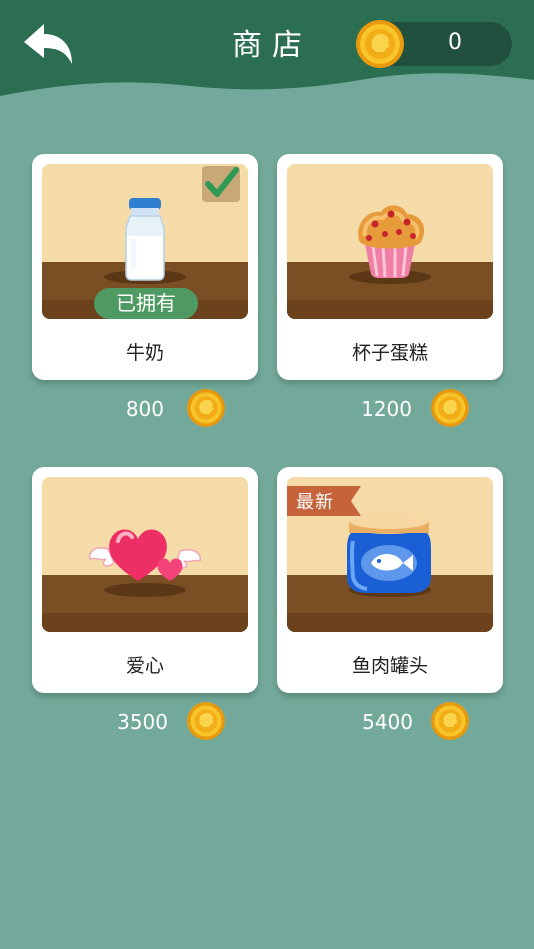 The width and height of the screenshot is (534, 949). I want to click on coin-count: 0, so click(455, 42).